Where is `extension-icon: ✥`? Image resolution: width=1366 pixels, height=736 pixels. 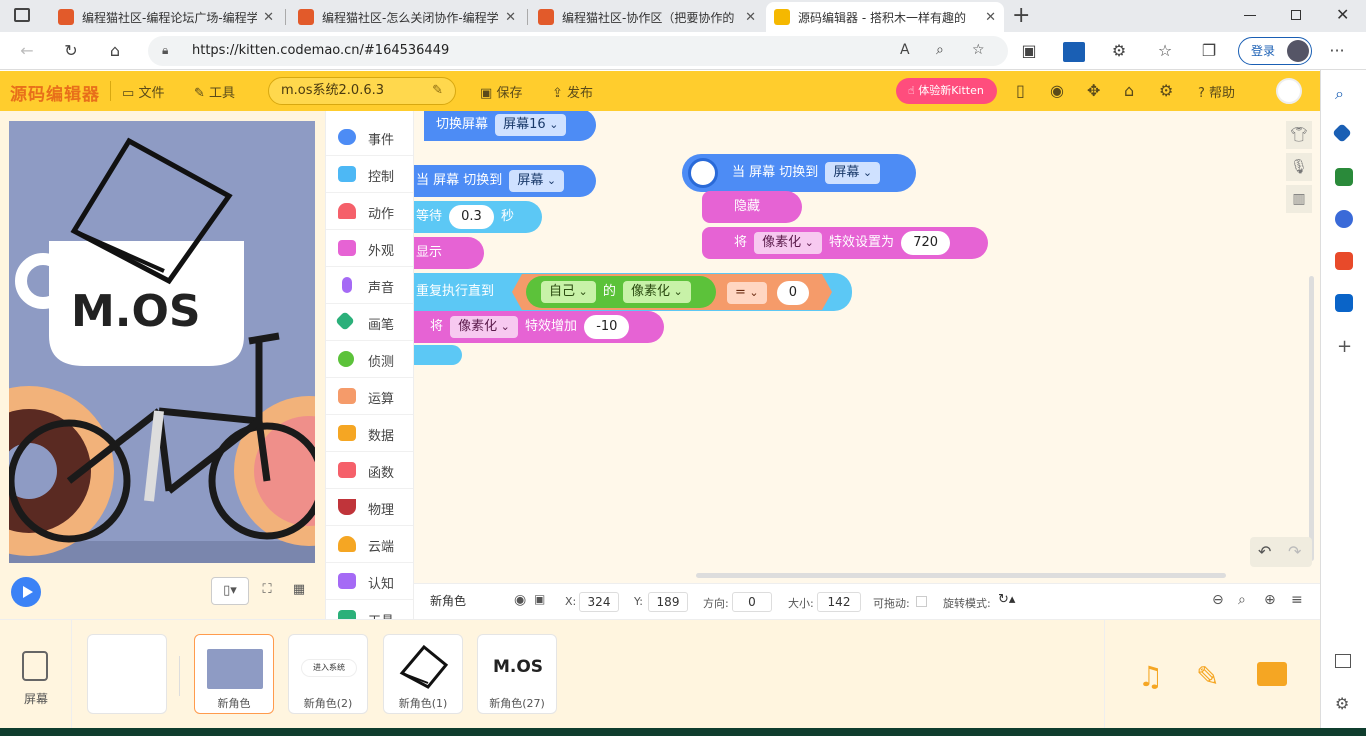 extension-icon: ✥ is located at coordinates (1093, 90).